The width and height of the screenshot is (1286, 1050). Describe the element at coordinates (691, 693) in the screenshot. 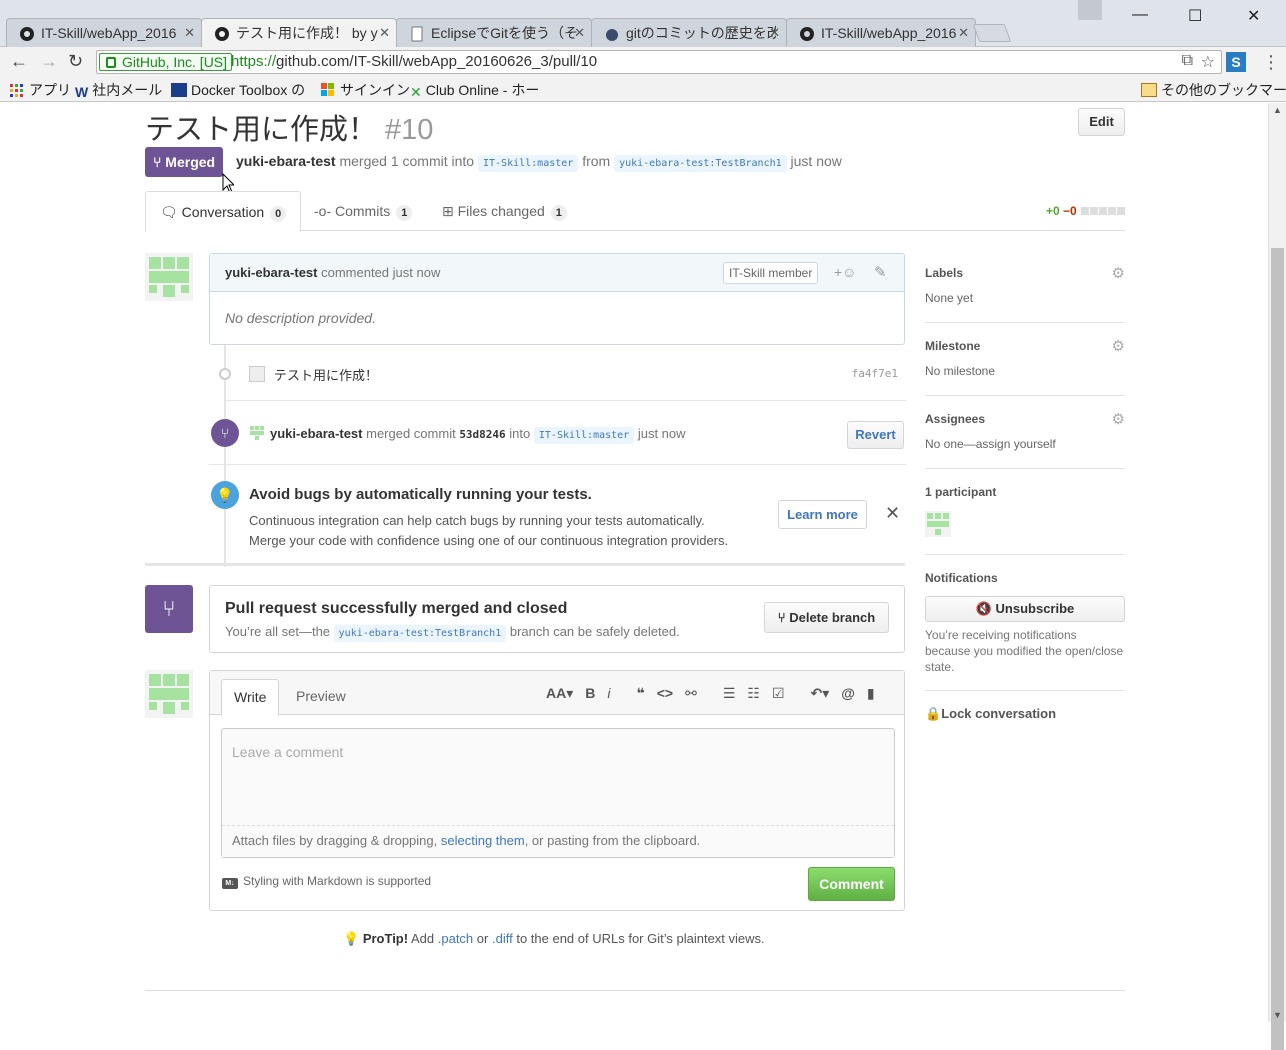

I see `link-icon: ⚯` at that location.